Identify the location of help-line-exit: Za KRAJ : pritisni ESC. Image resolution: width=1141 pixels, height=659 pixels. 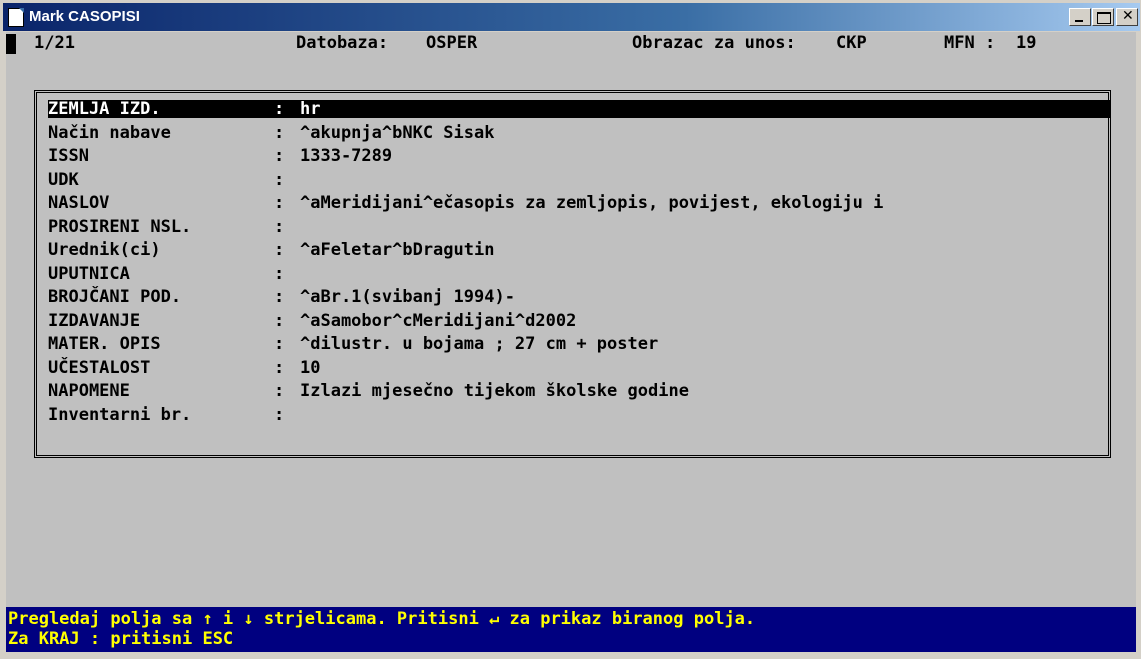
(121, 639).